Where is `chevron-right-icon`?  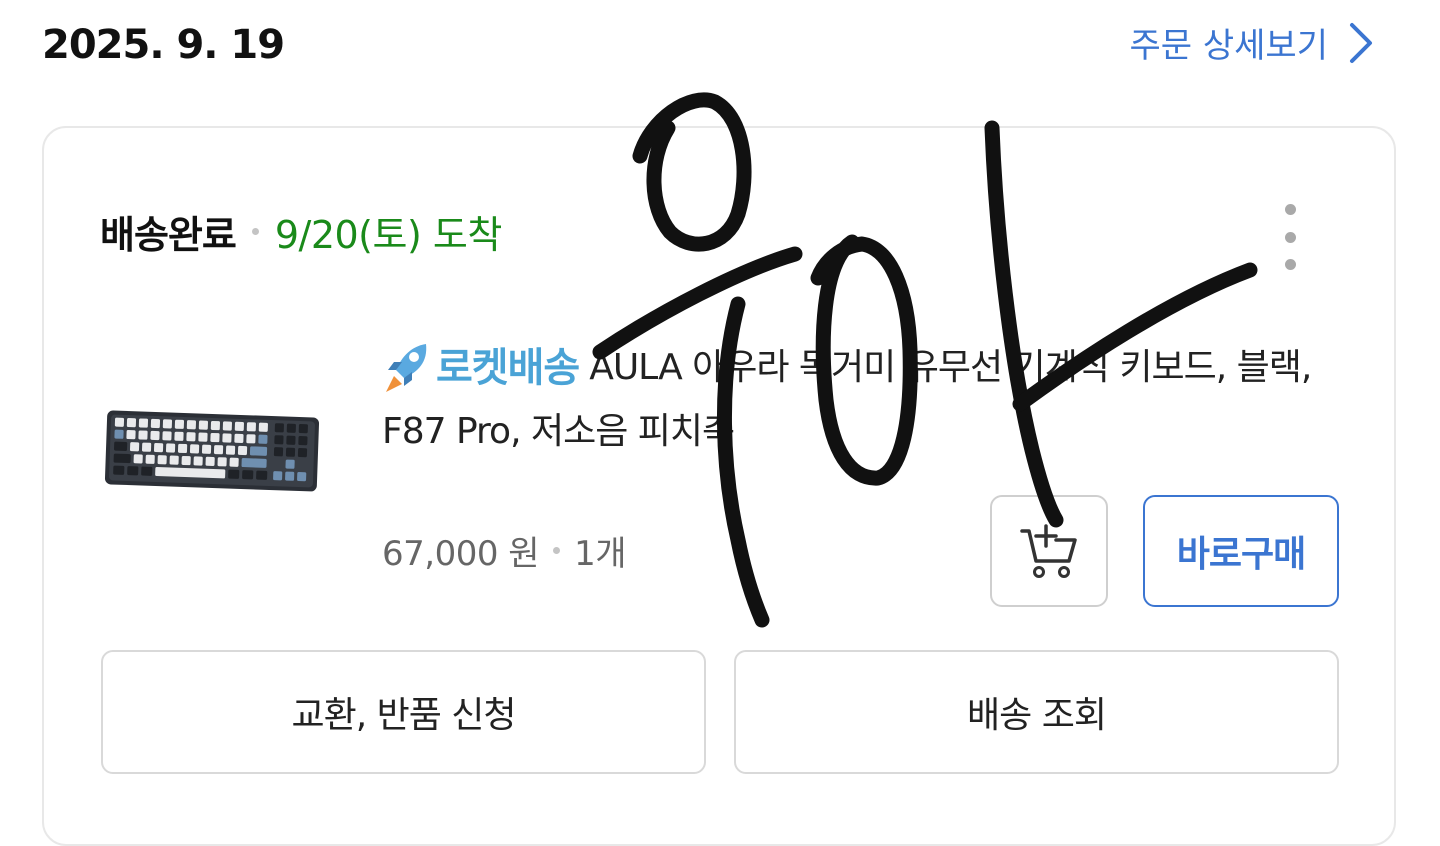 chevron-right-icon is located at coordinates (1361, 42).